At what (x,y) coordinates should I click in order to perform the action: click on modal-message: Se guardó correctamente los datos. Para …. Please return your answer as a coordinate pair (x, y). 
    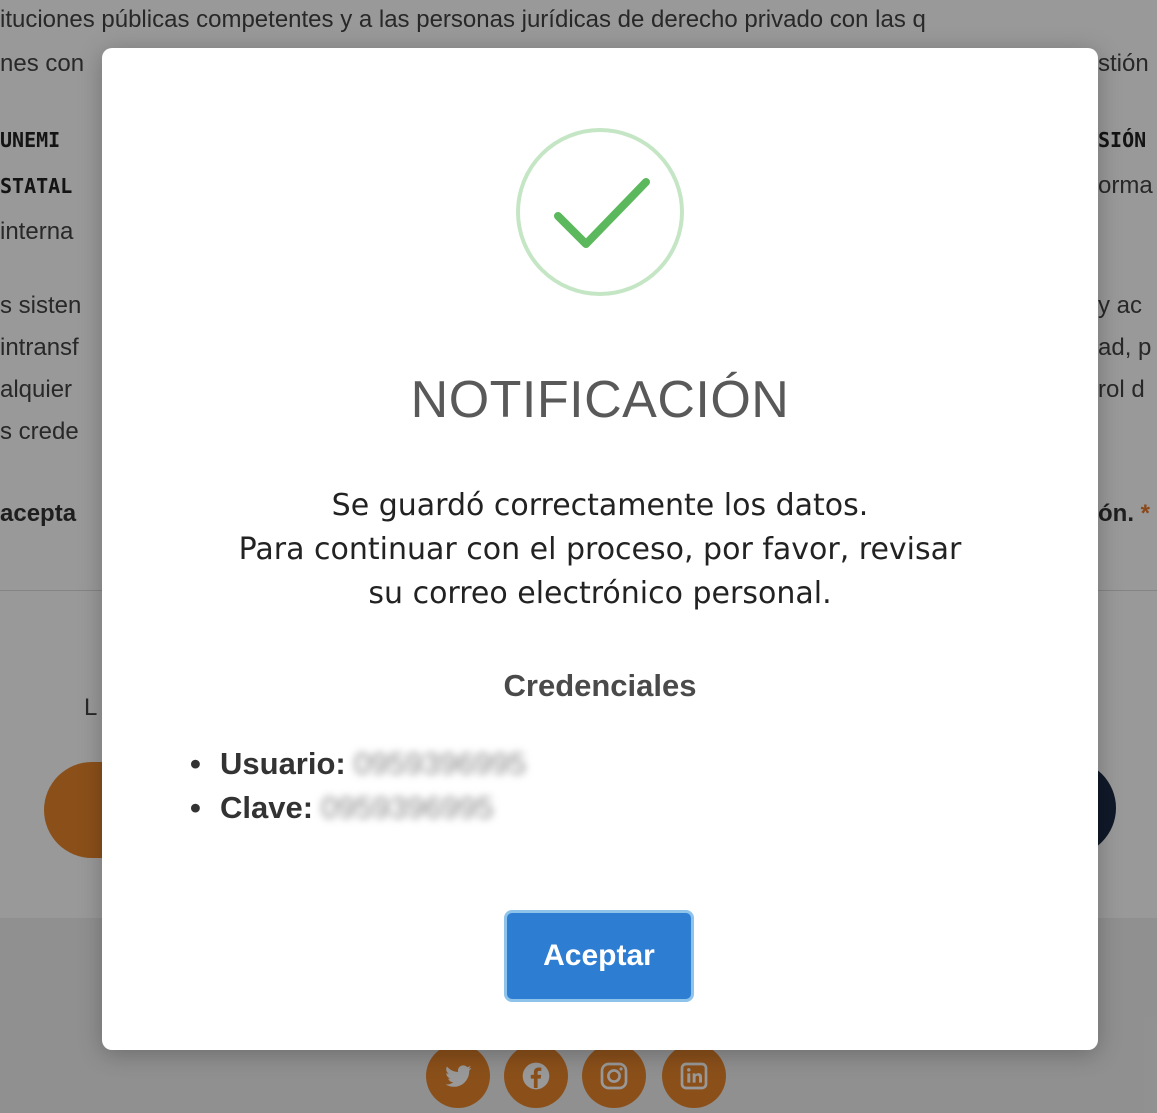
    Looking at the image, I should click on (600, 550).